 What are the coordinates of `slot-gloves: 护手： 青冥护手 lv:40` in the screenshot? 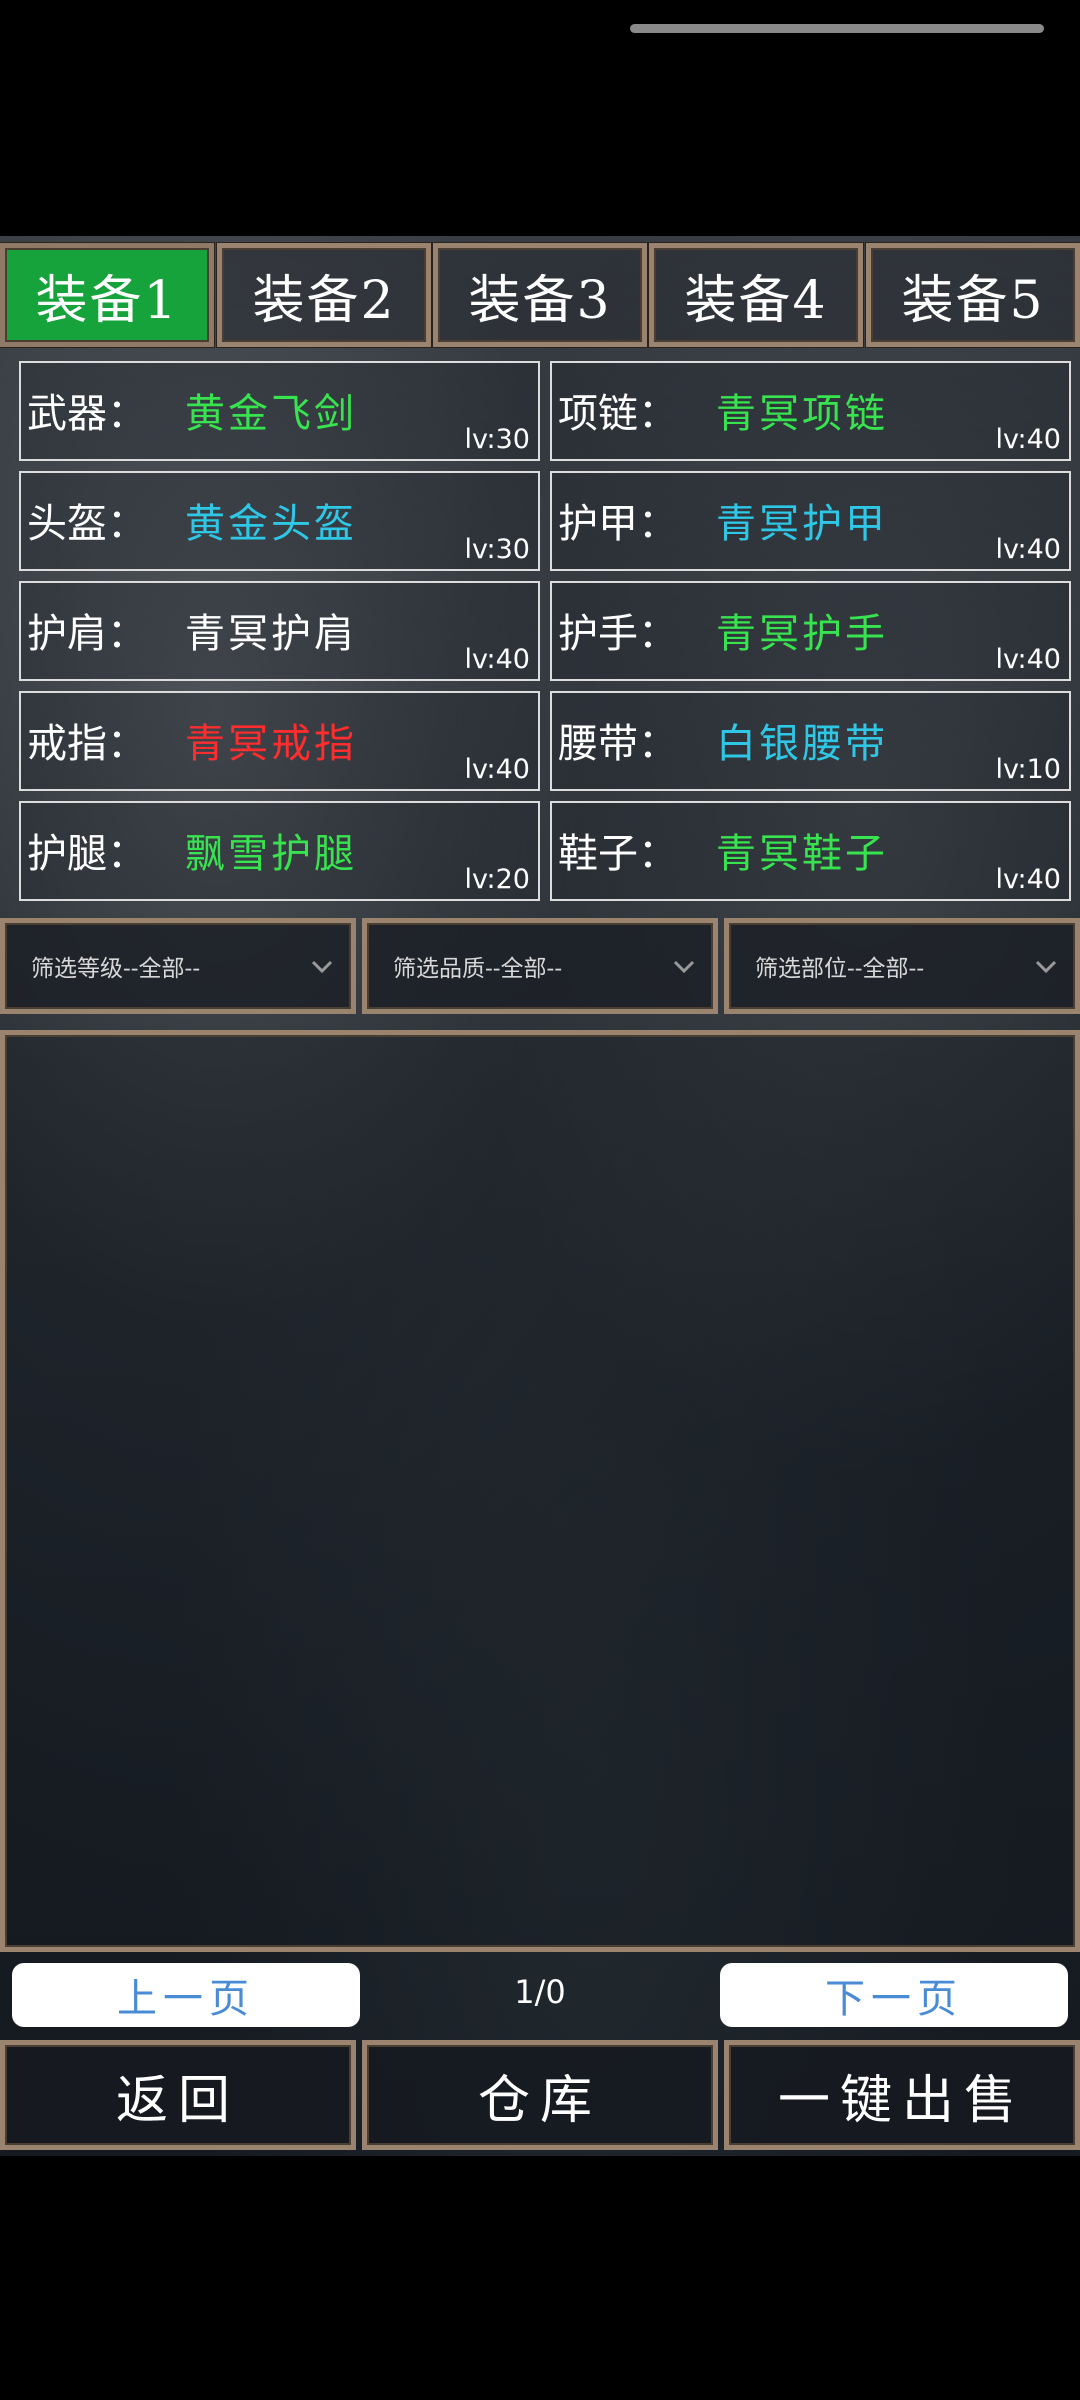 It's located at (810, 631).